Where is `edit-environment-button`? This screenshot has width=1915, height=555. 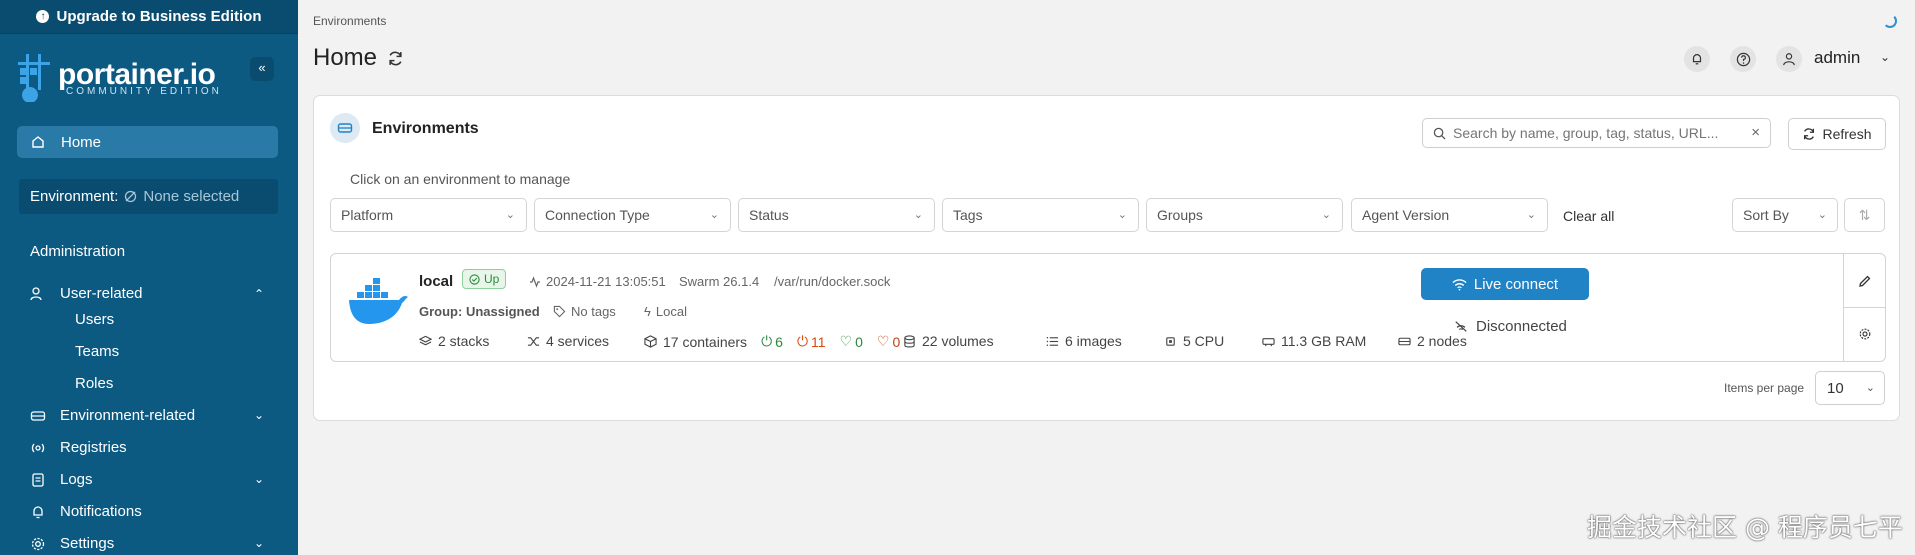 edit-environment-button is located at coordinates (1864, 280).